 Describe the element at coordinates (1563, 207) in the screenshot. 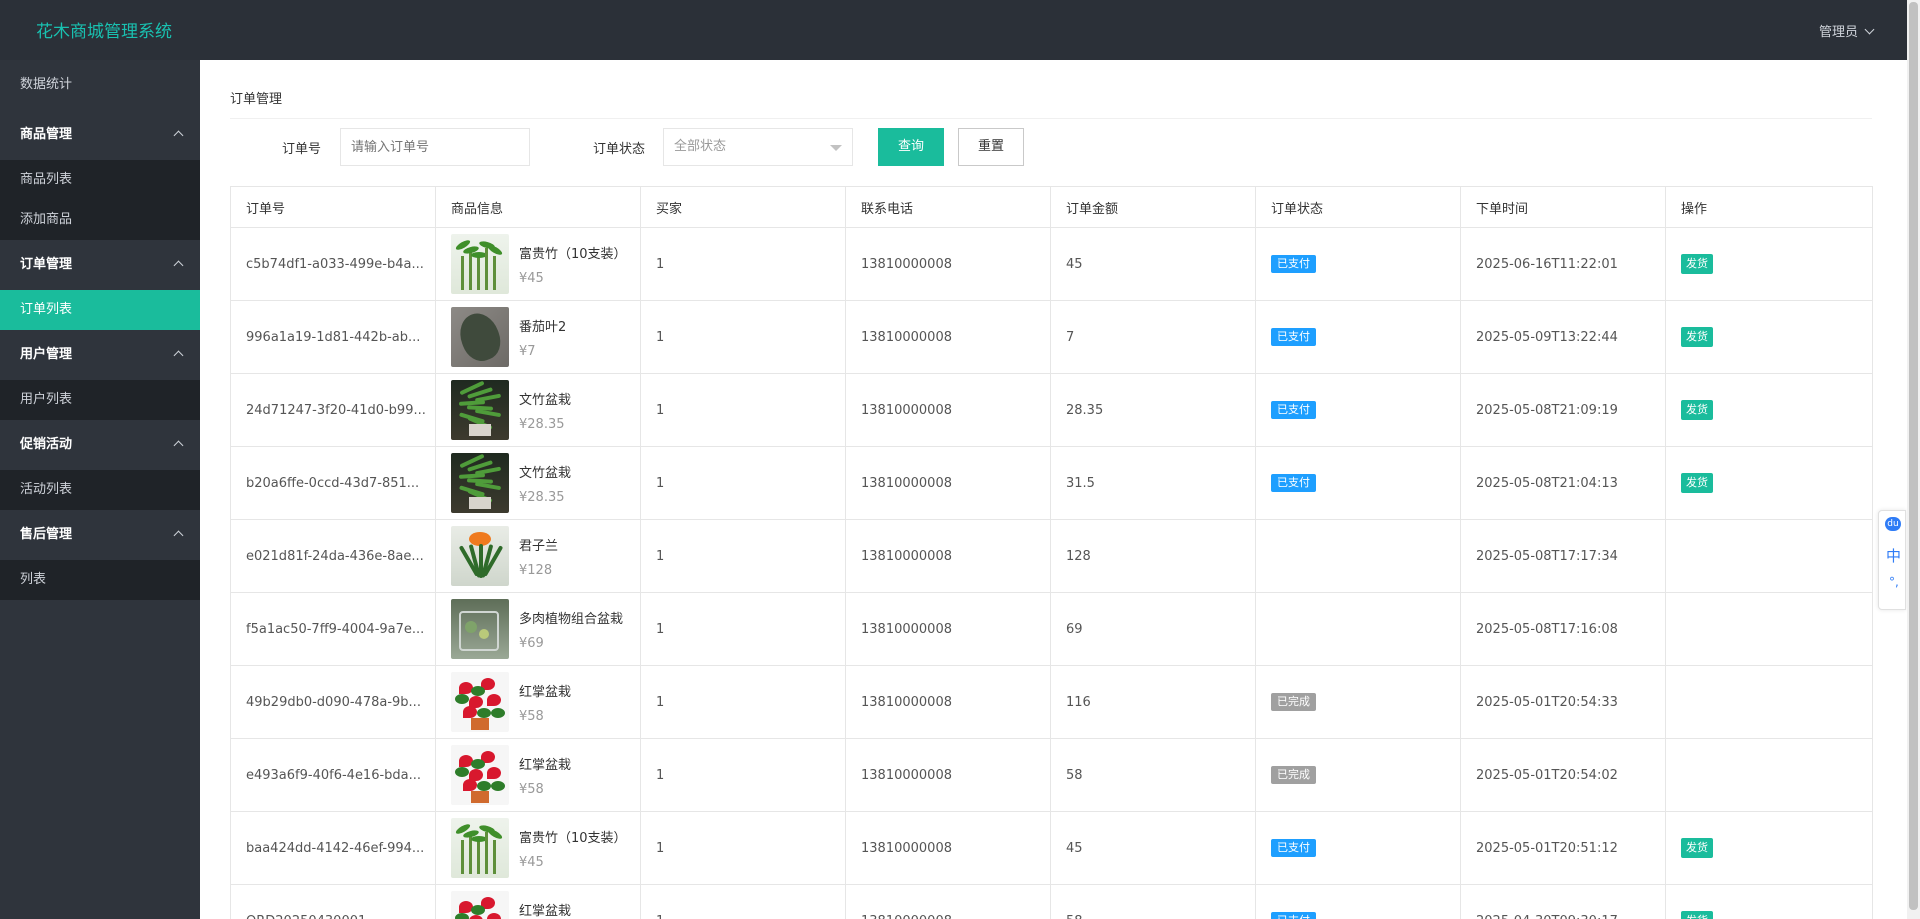

I see `column-header-time: 下单时间` at that location.